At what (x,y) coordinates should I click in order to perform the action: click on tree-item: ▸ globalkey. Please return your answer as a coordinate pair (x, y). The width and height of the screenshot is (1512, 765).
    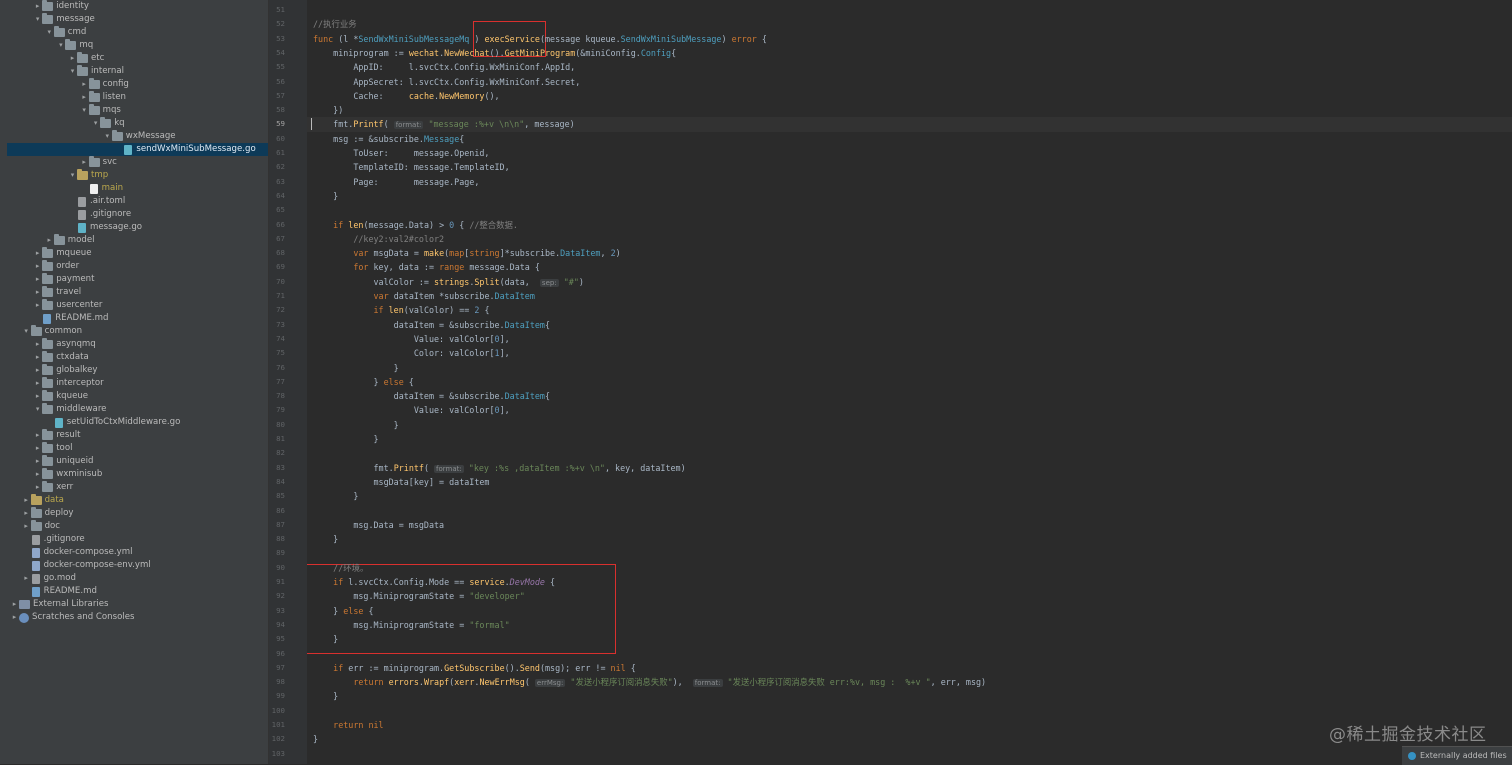
    Looking at the image, I should click on (137, 370).